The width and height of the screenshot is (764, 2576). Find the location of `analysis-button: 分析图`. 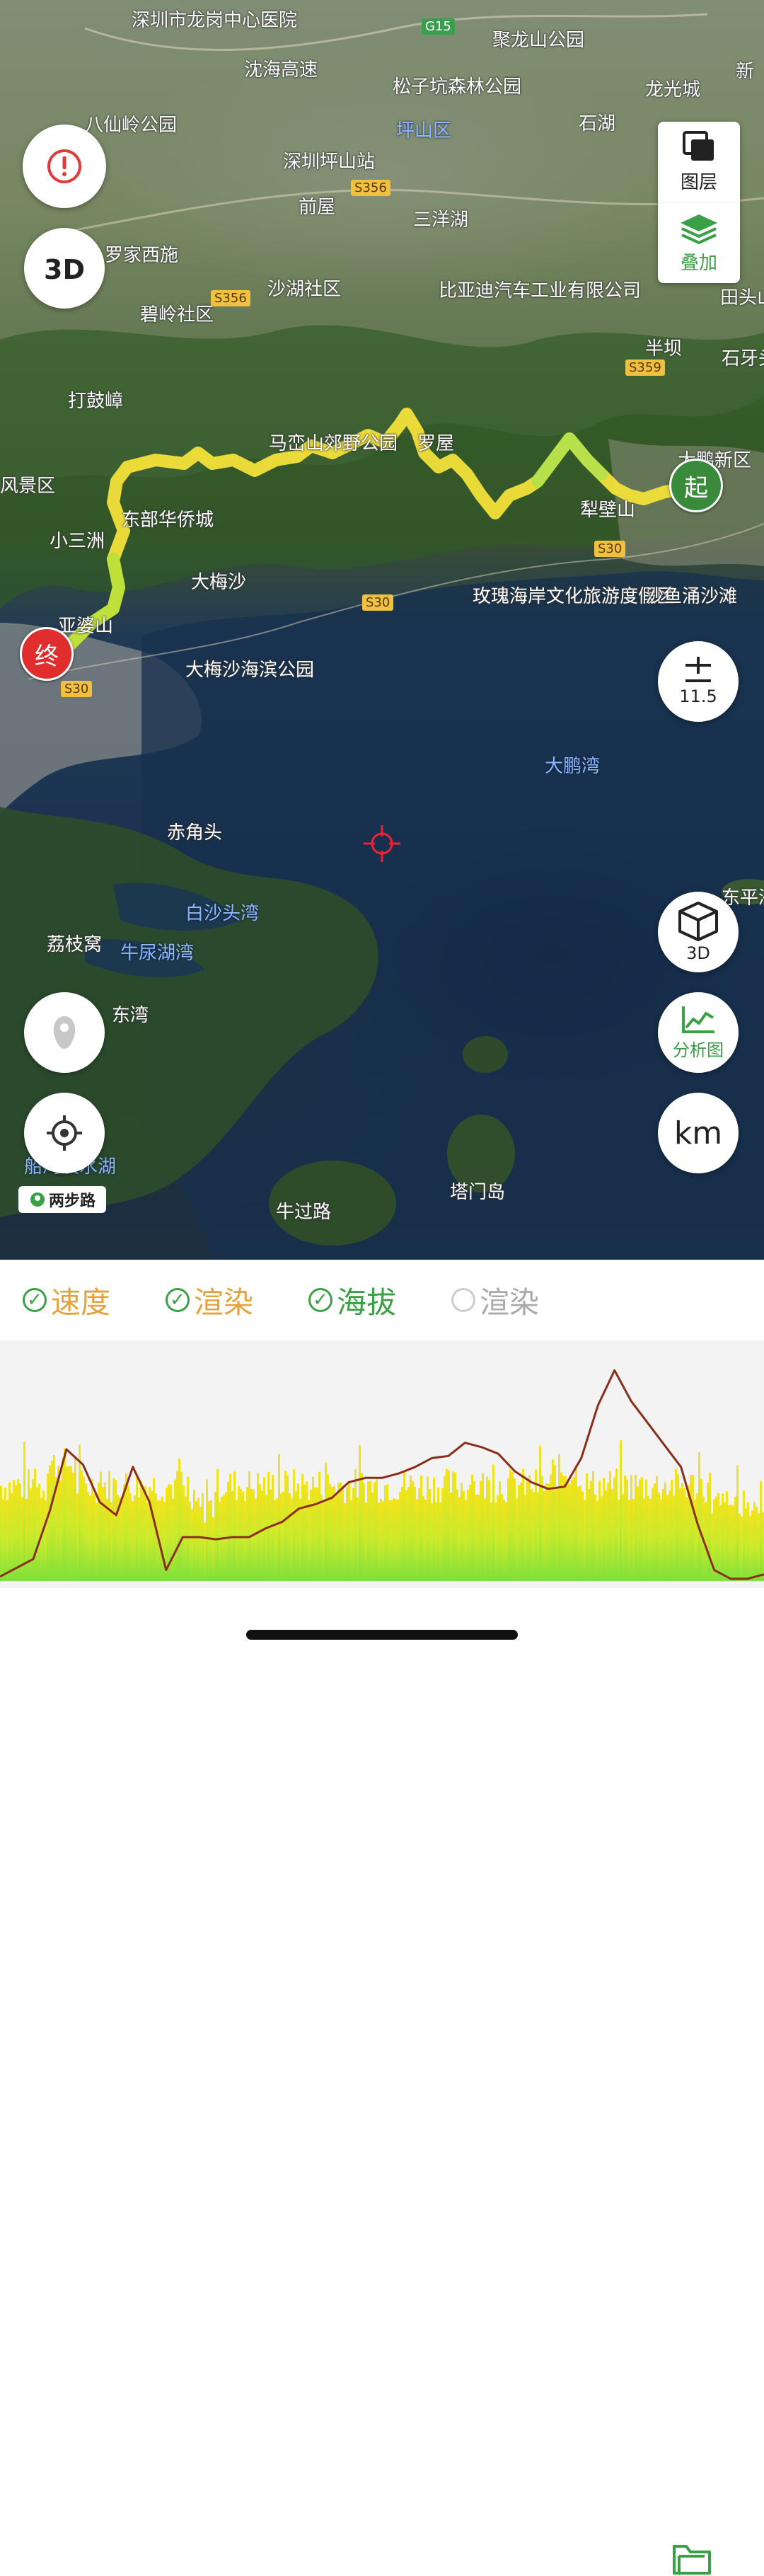

analysis-button: 分析图 is located at coordinates (698, 1033).